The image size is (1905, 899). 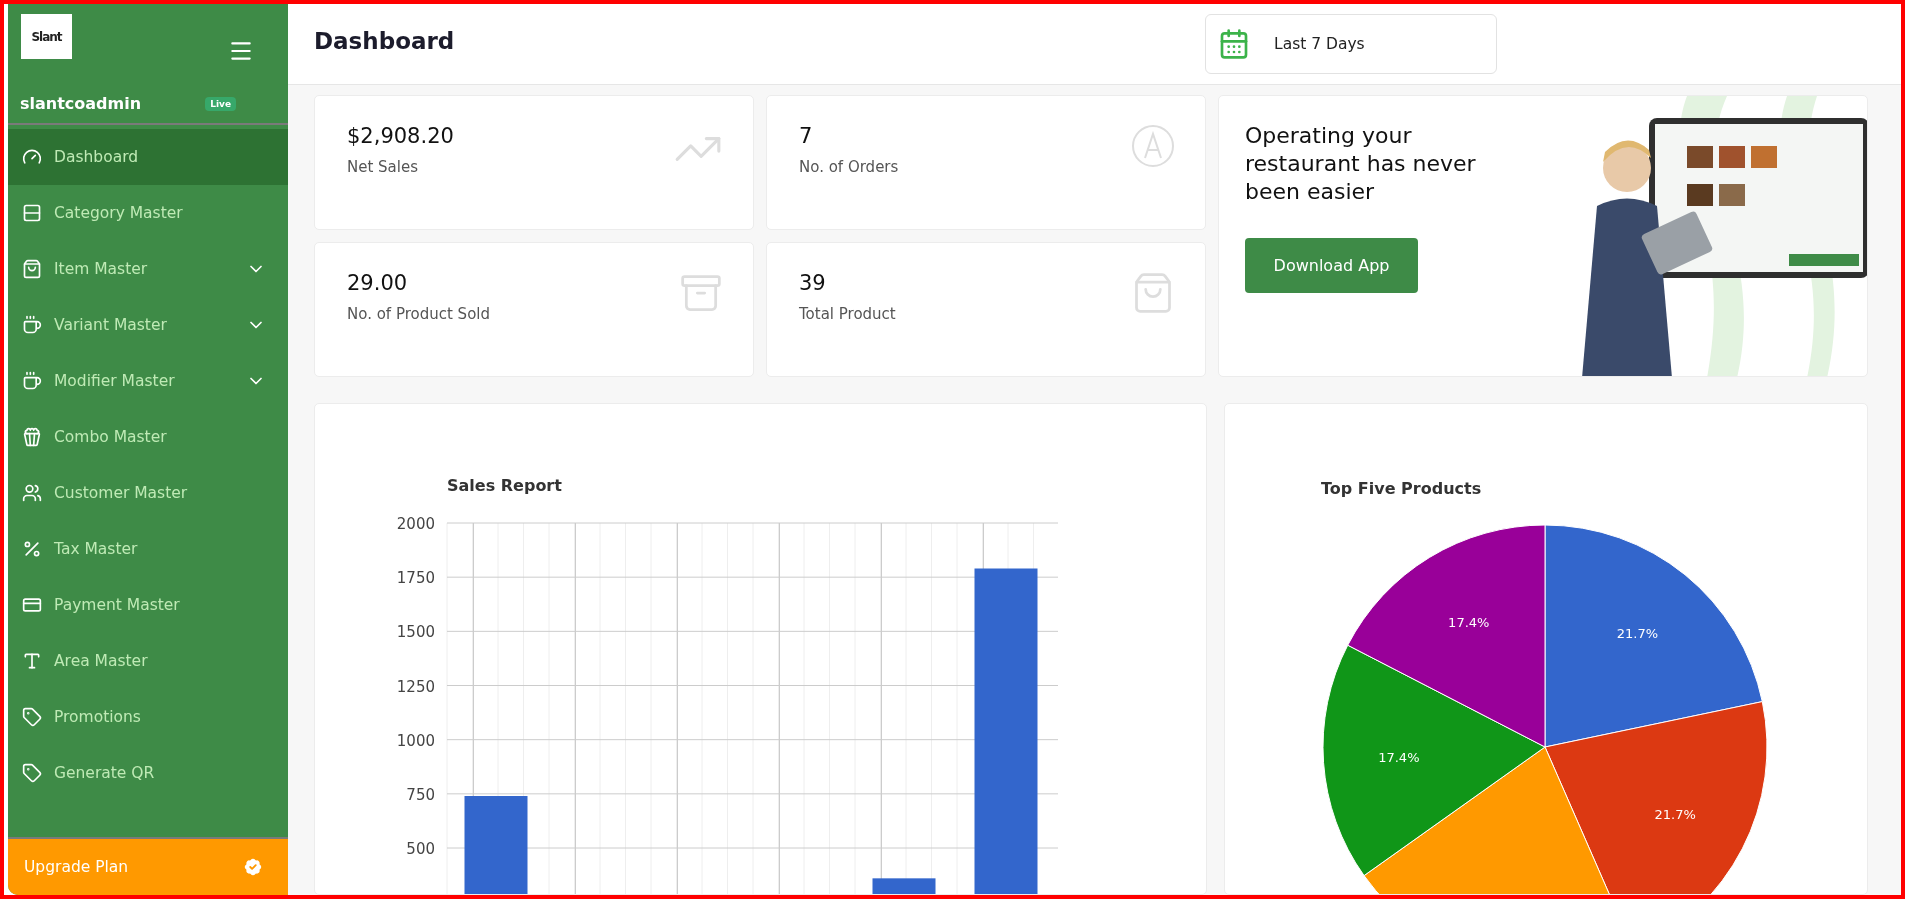 What do you see at coordinates (148, 866) in the screenshot?
I see `upgrade-plan-button: Upgrade Plan` at bounding box center [148, 866].